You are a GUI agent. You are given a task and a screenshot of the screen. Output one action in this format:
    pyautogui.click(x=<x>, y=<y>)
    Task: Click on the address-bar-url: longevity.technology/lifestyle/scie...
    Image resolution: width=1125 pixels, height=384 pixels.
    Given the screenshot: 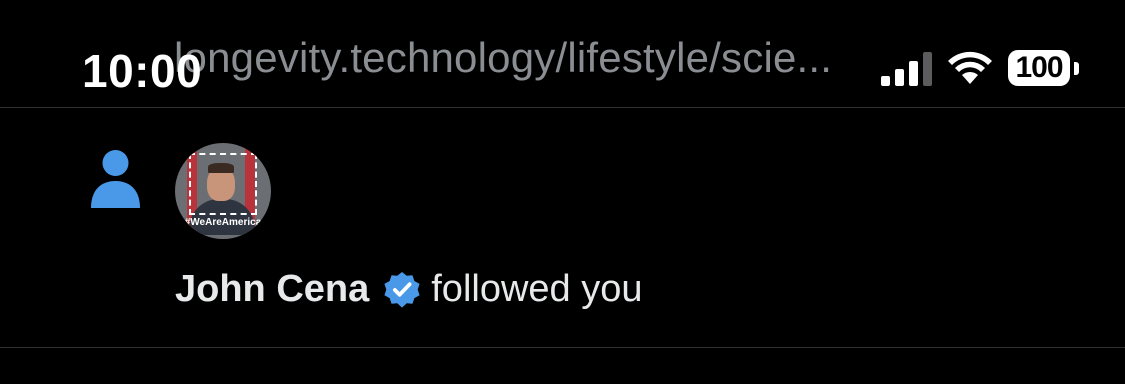 What is the action you would take?
    pyautogui.click(x=503, y=58)
    